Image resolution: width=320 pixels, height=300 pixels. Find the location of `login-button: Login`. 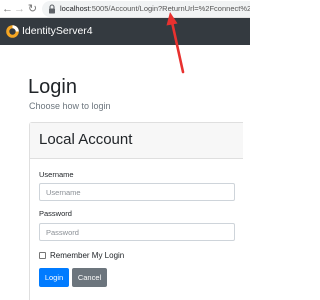

login-button: Login is located at coordinates (54, 277).